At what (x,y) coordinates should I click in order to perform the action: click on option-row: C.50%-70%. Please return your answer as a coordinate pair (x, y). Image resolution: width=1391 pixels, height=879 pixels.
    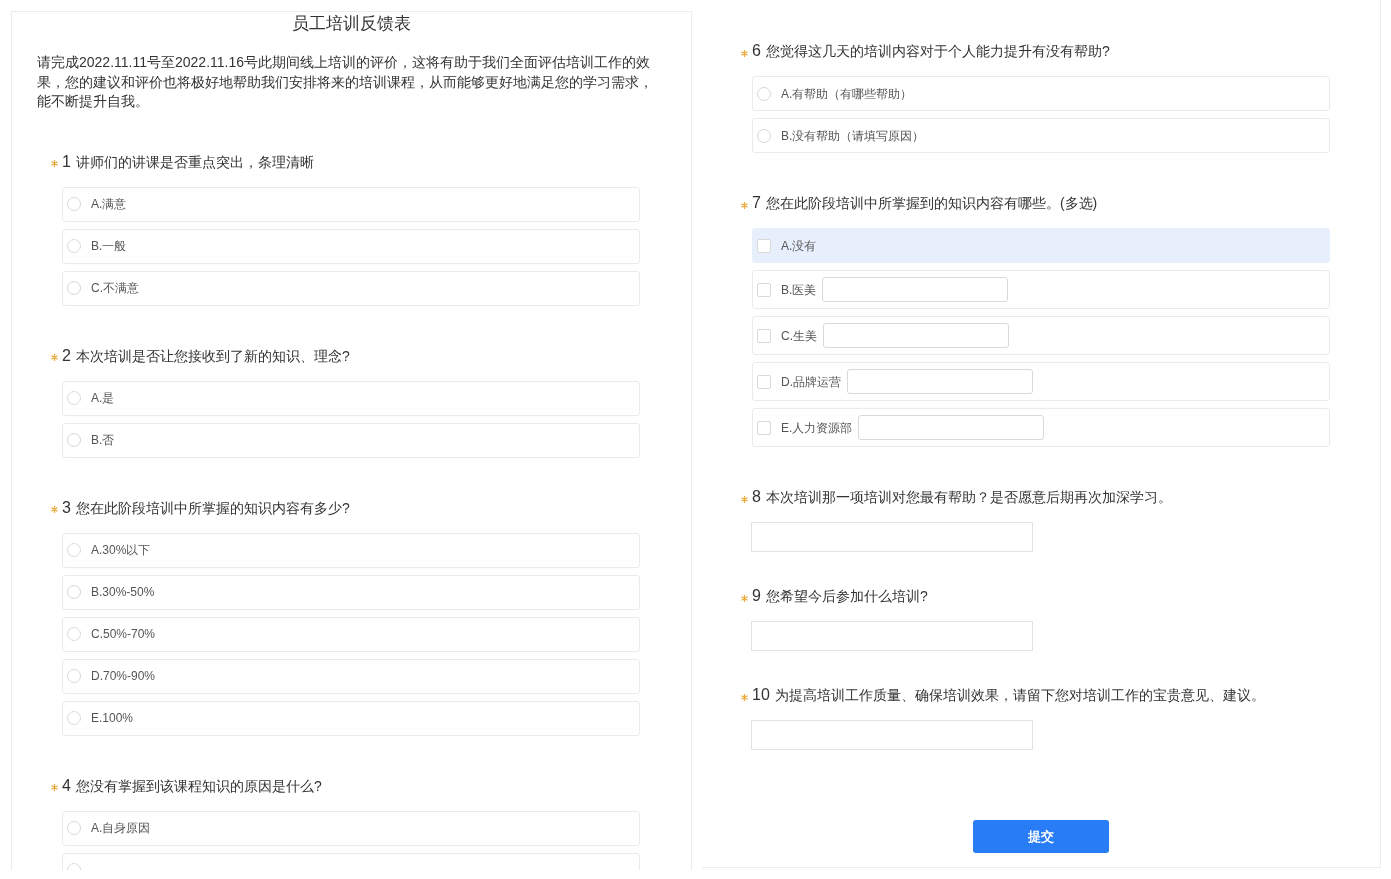
    Looking at the image, I should click on (351, 634).